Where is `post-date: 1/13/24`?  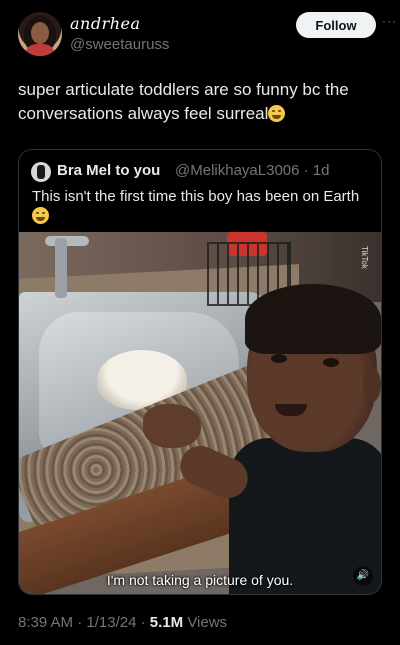 post-date: 1/13/24 is located at coordinates (111, 622).